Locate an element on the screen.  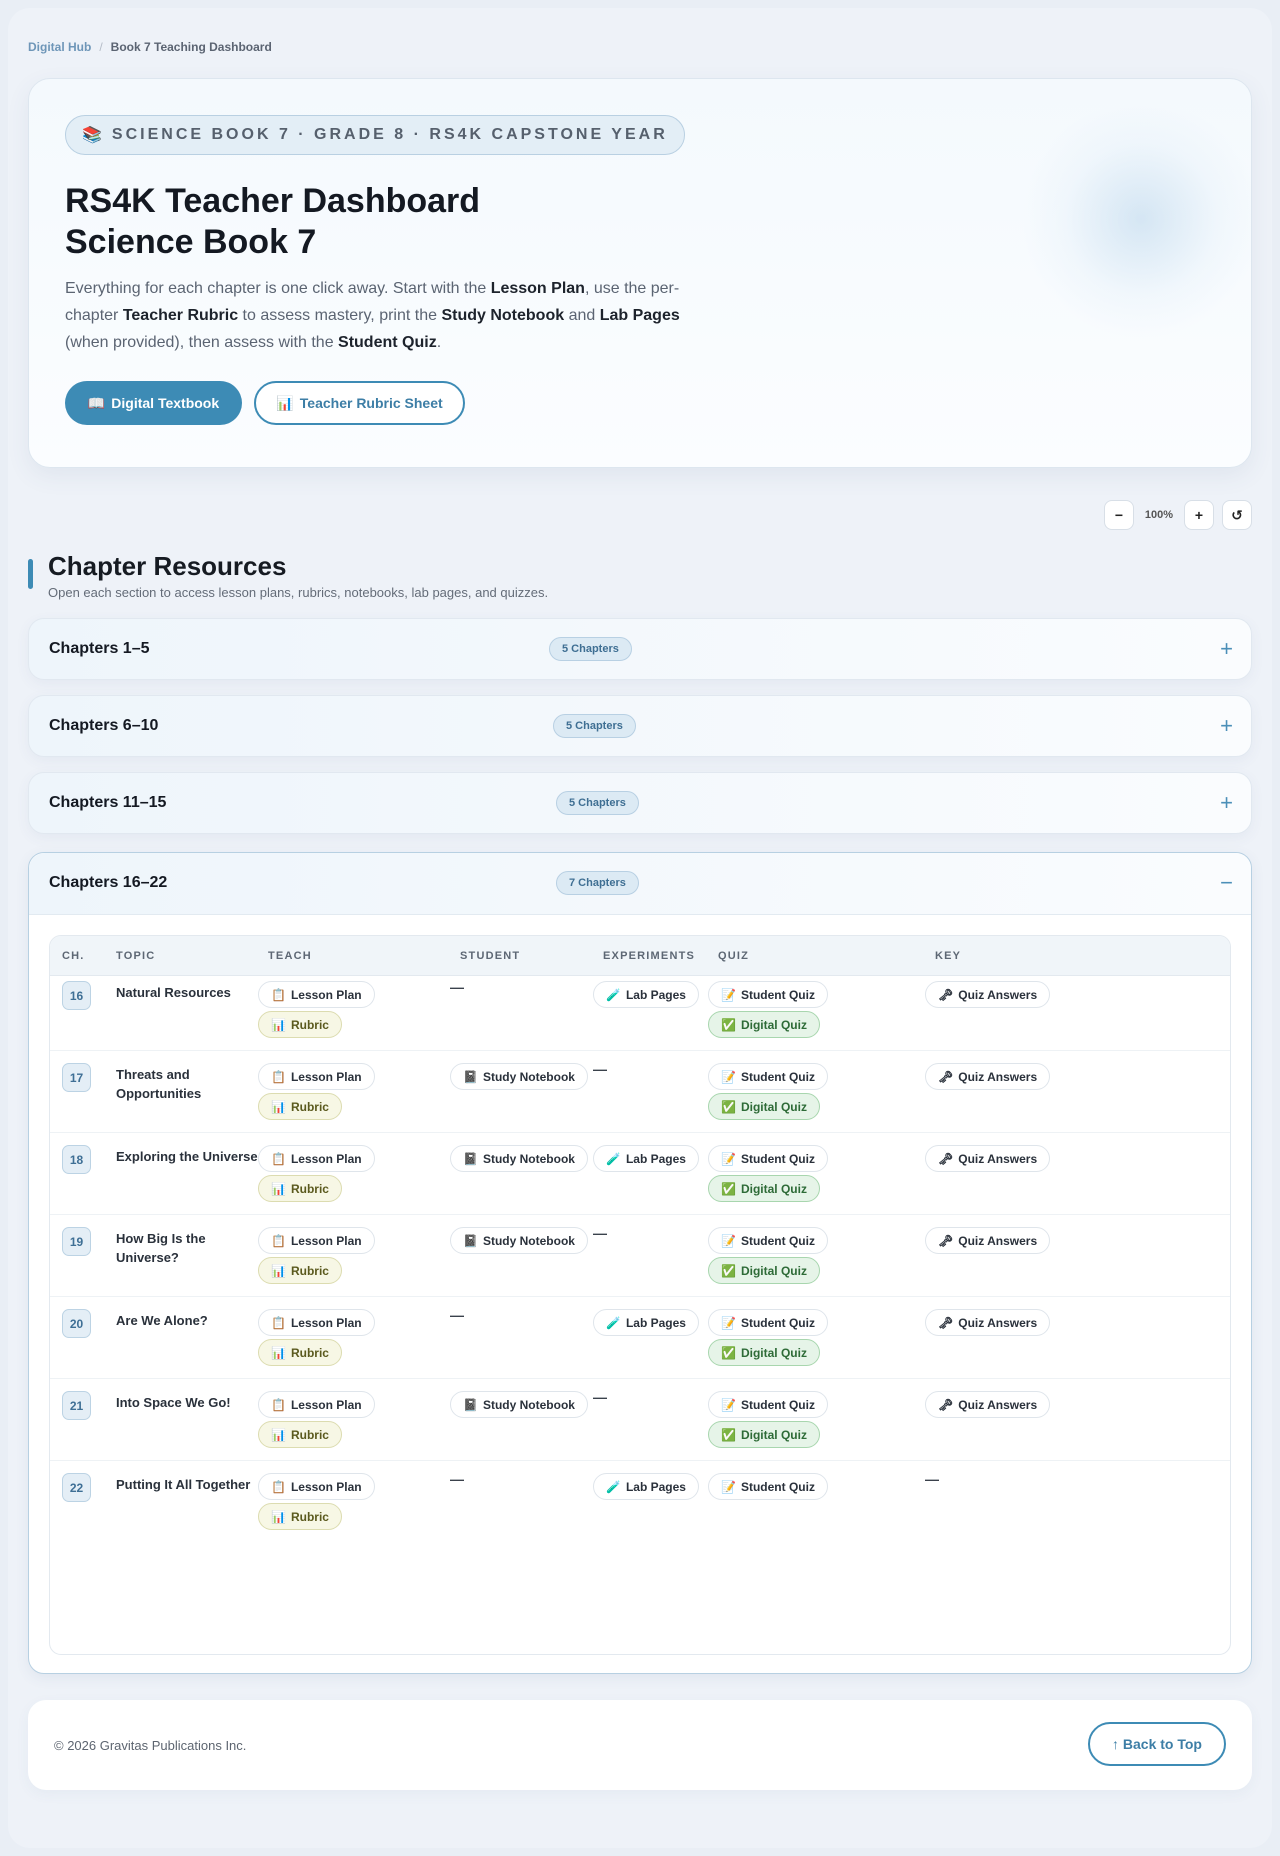
student-quiz-label: Student Quiz is located at coordinates (777, 994).